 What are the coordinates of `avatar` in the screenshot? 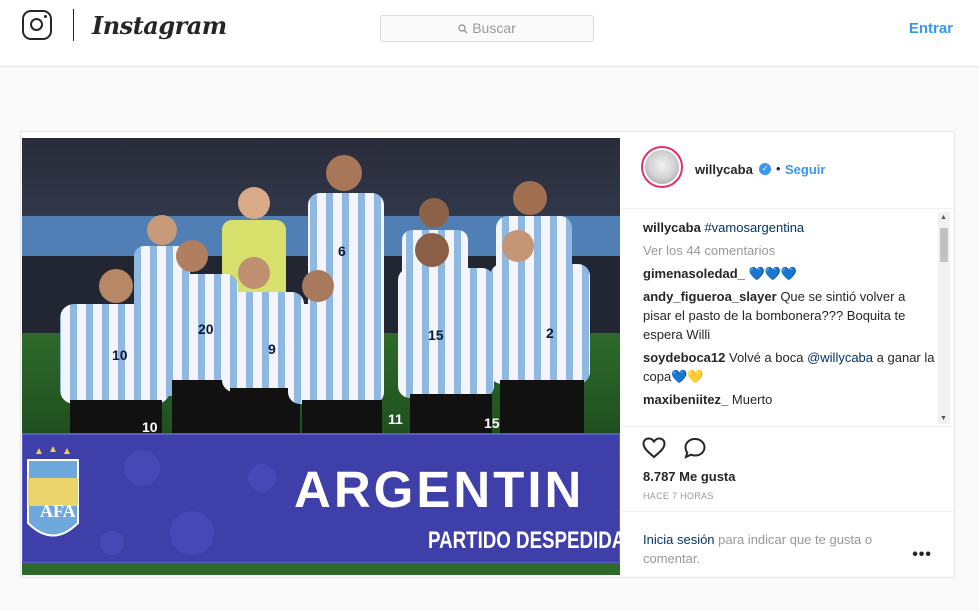 It's located at (662, 167).